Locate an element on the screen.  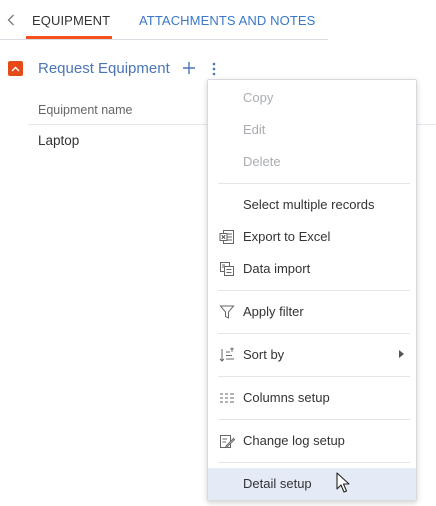
menu-item-detail-setup: Detail setup is located at coordinates (312, 484).